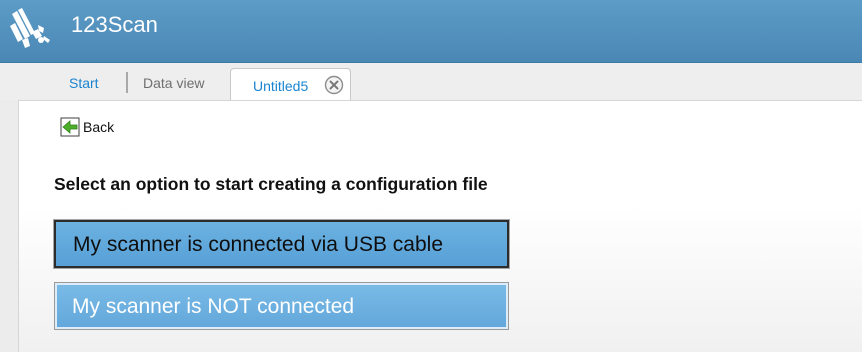  Describe the element at coordinates (281, 86) in the screenshot. I see `tab-untitled5-label: Untitled5` at that location.